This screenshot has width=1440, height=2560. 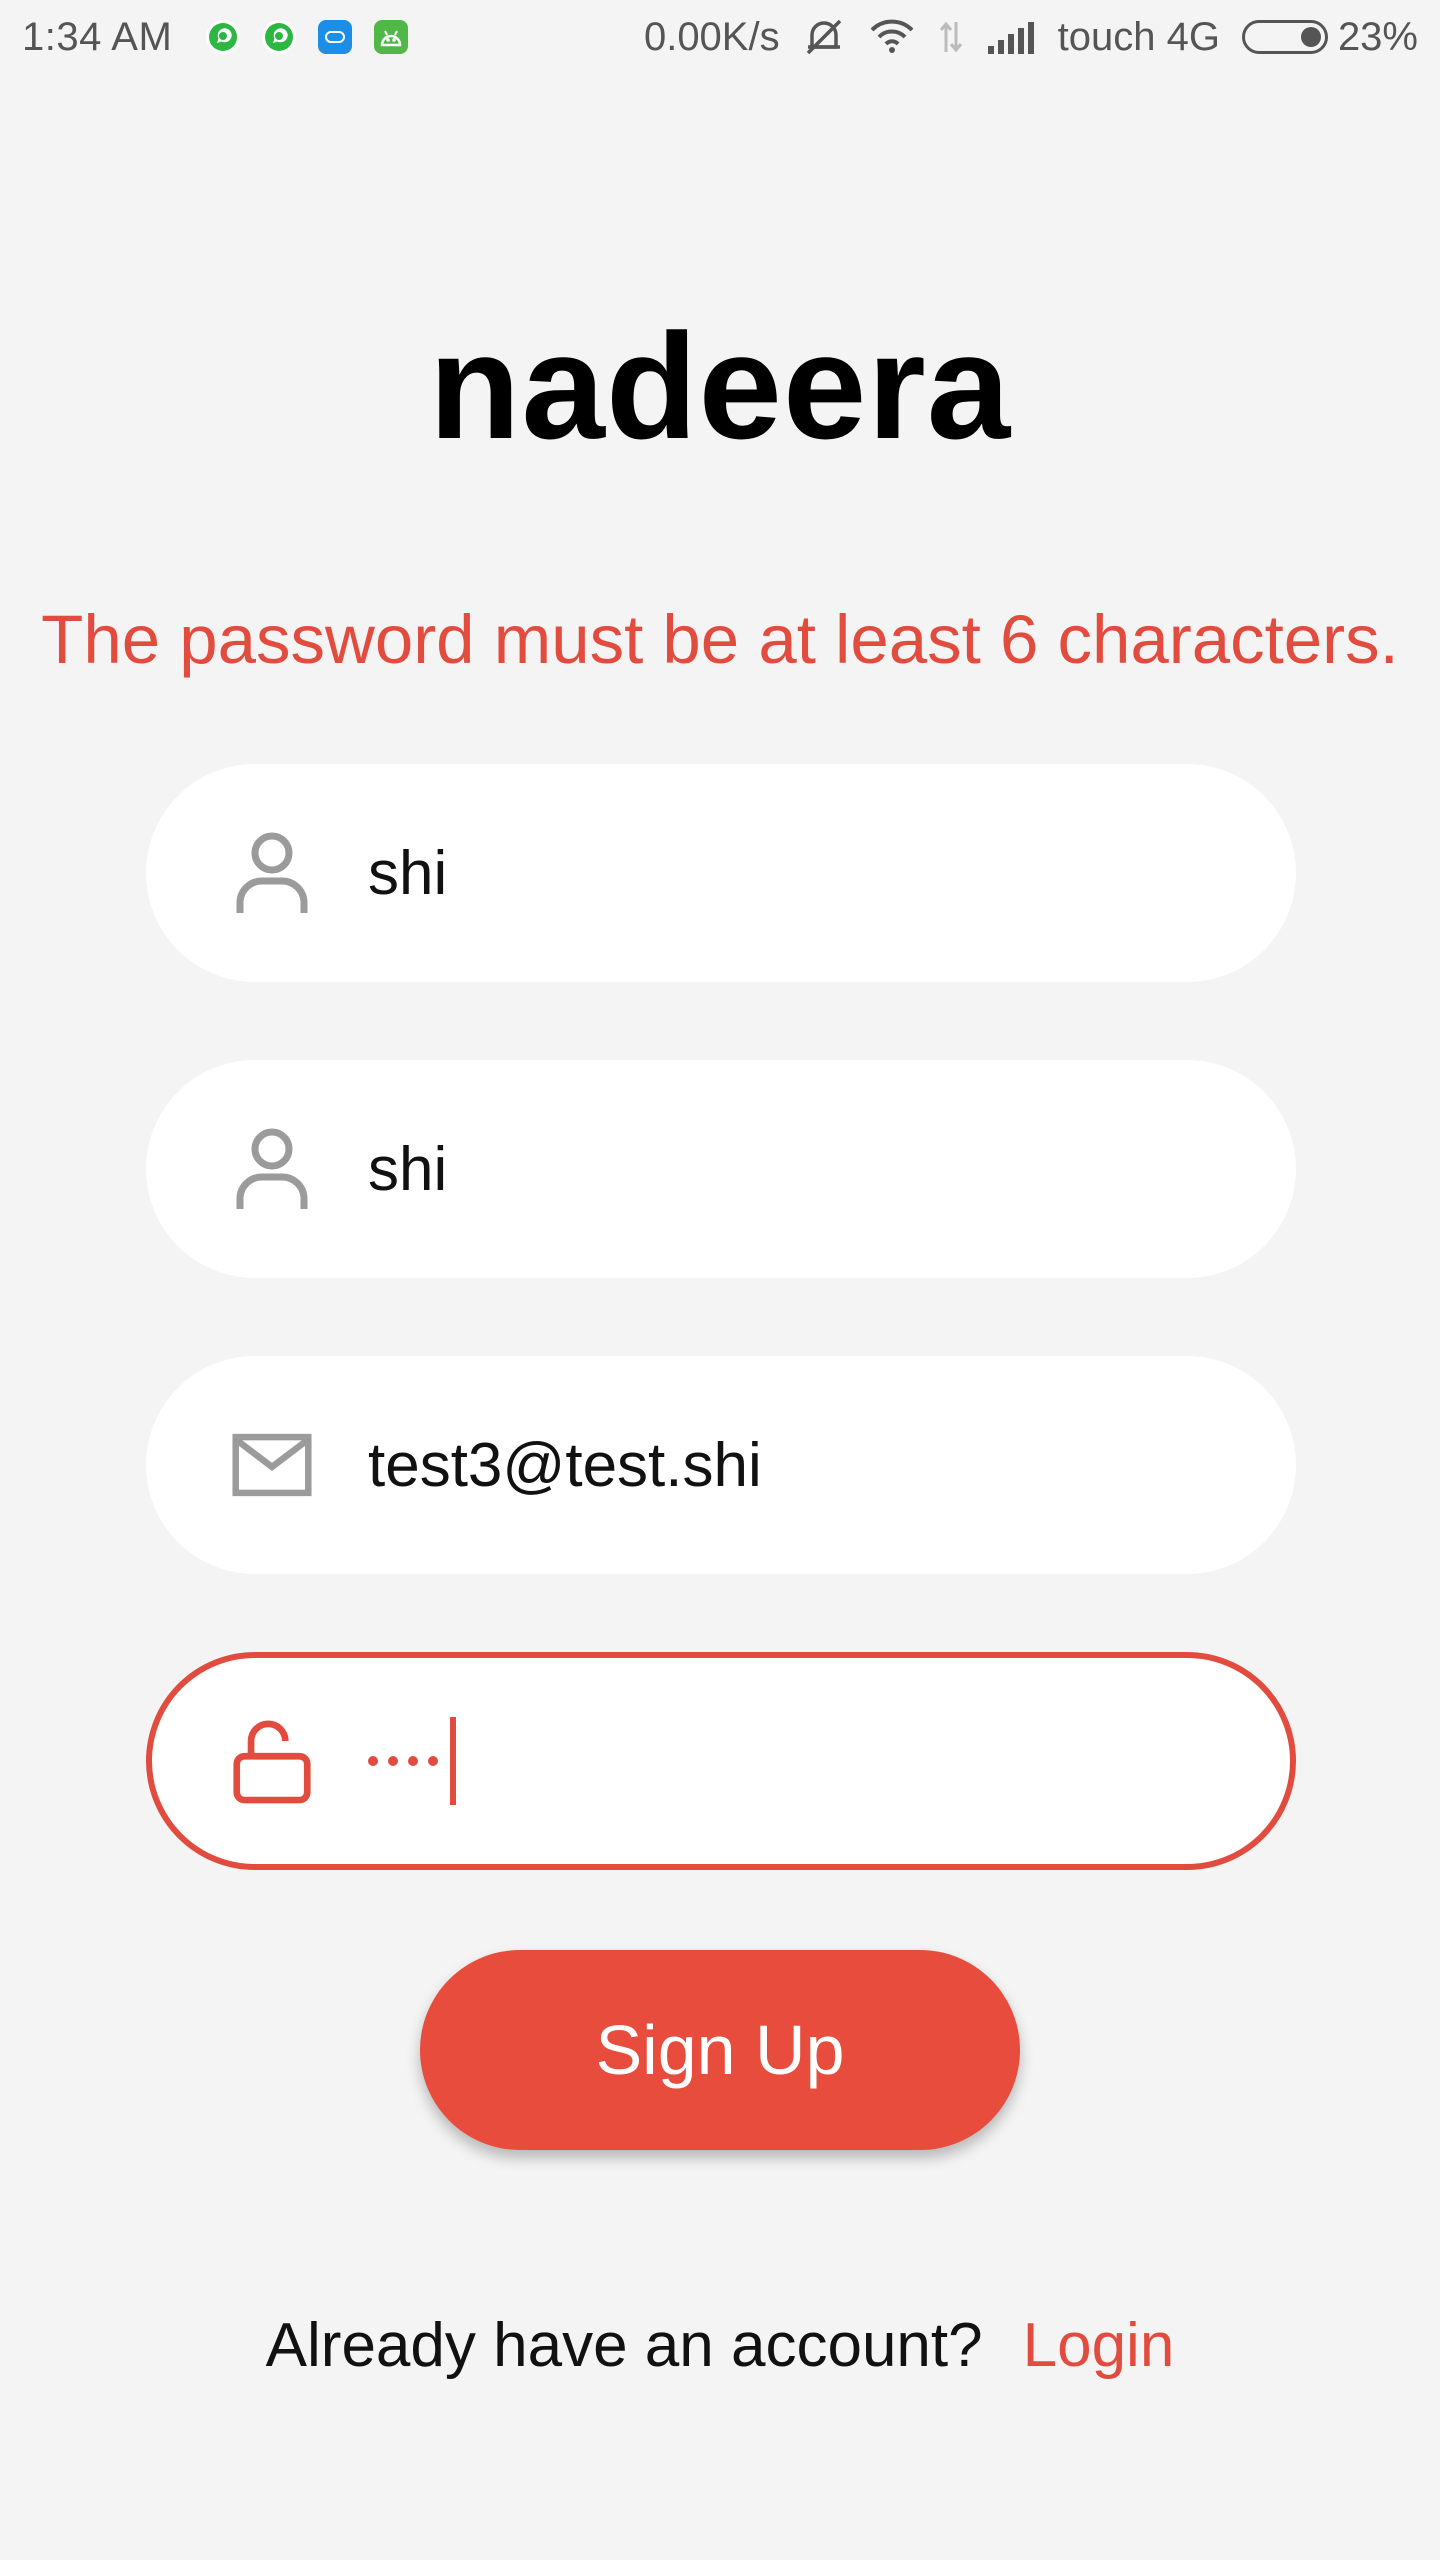 What do you see at coordinates (1138, 36) in the screenshot?
I see `carrier-label: touch 4G` at bounding box center [1138, 36].